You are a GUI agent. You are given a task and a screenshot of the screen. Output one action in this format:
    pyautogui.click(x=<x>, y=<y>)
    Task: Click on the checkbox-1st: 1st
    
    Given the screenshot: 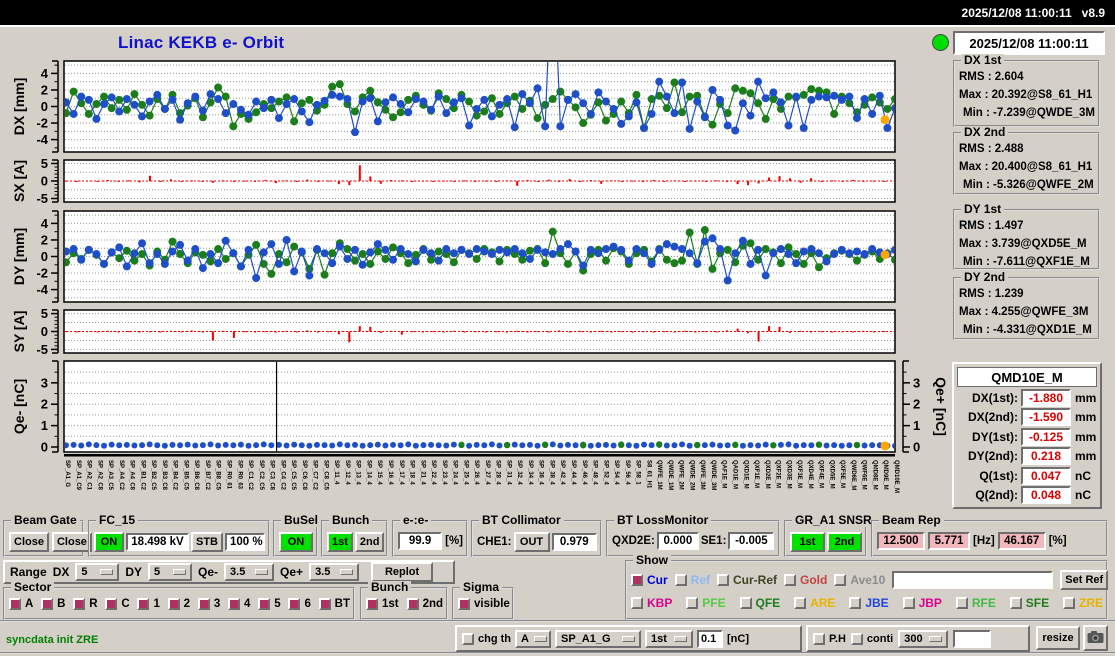 What is the action you would take?
    pyautogui.click(x=382, y=604)
    